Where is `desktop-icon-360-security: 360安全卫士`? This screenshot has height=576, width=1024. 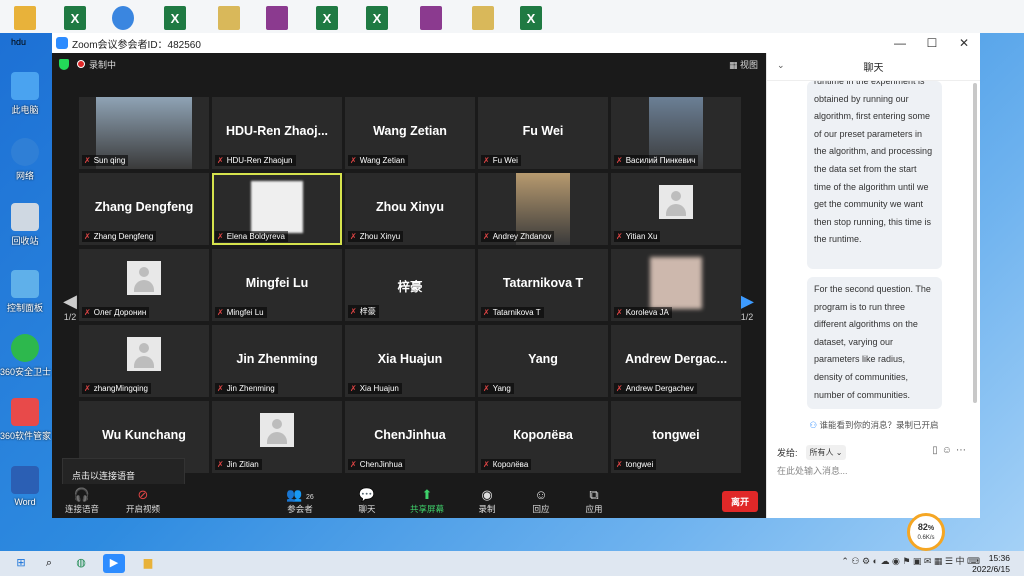 desktop-icon-360-security: 360安全卫士 is located at coordinates (25, 356).